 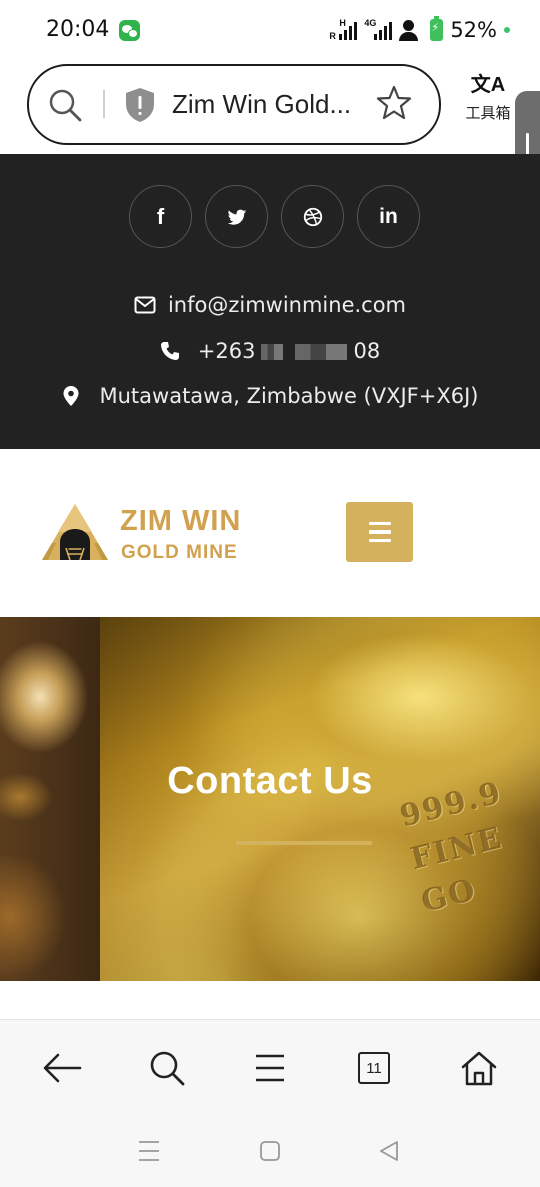 What do you see at coordinates (289, 351) in the screenshot?
I see `phone-text: +263 08` at bounding box center [289, 351].